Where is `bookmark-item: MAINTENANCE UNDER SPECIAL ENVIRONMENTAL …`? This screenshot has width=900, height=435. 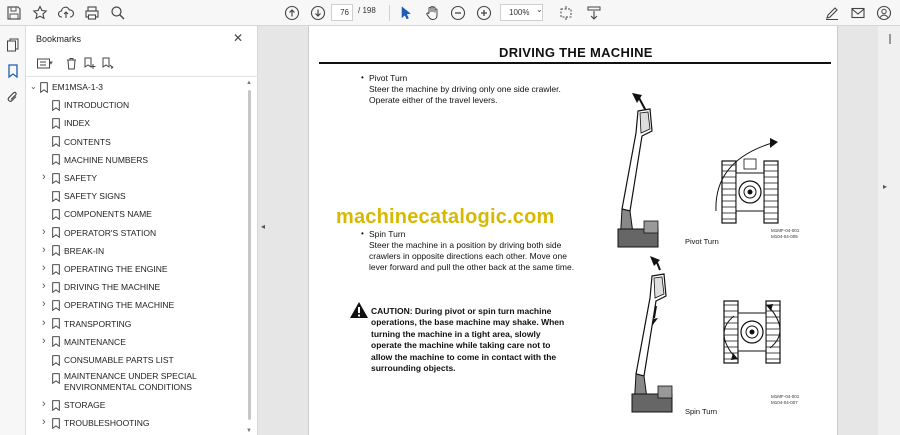
bookmark-item: MAINTENANCE UNDER SPECIAL ENVIRONMENTAL … is located at coordinates (128, 381).